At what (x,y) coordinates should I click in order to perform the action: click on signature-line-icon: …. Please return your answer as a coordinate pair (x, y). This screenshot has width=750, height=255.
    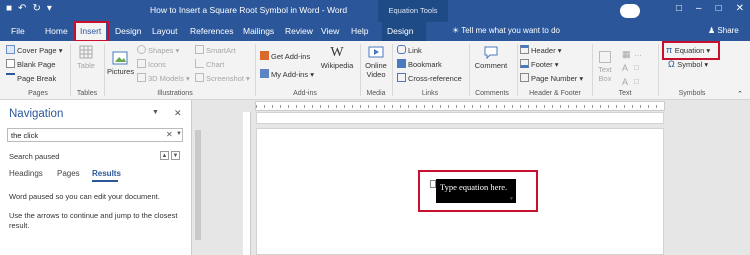
    Looking at the image, I should click on (638, 53).